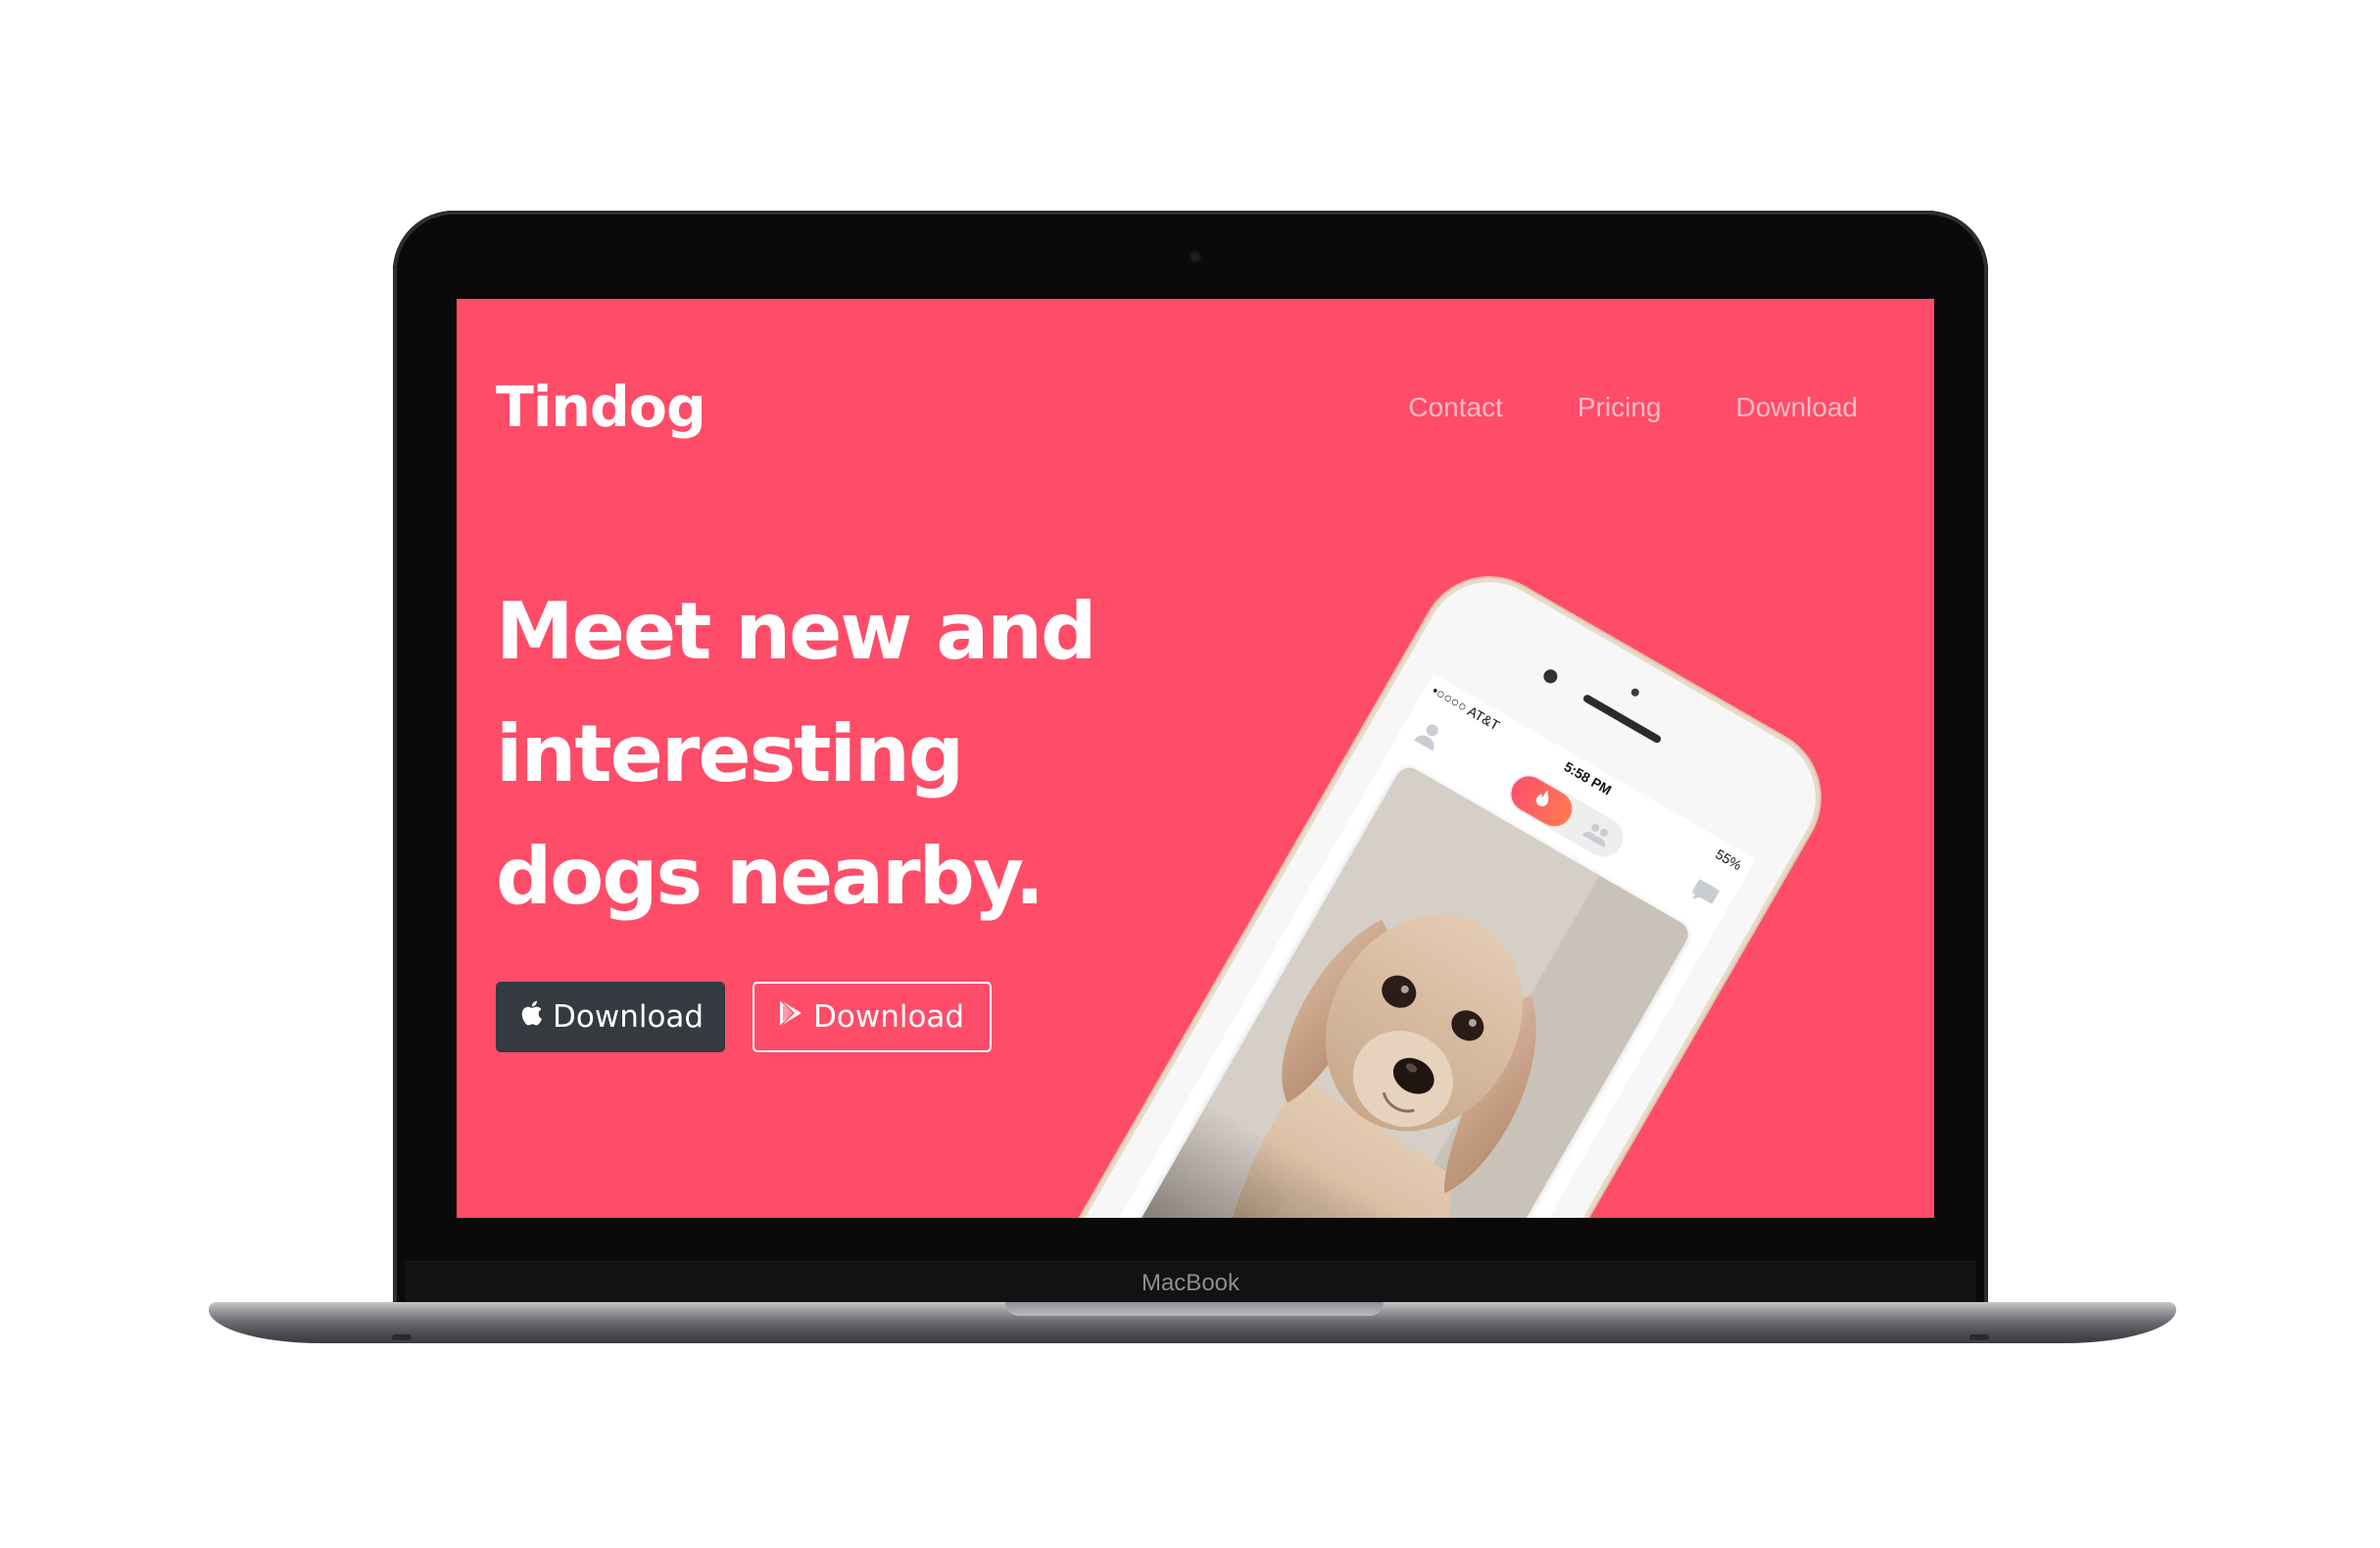  What do you see at coordinates (790, 1017) in the screenshot?
I see `google-play-icon` at bounding box center [790, 1017].